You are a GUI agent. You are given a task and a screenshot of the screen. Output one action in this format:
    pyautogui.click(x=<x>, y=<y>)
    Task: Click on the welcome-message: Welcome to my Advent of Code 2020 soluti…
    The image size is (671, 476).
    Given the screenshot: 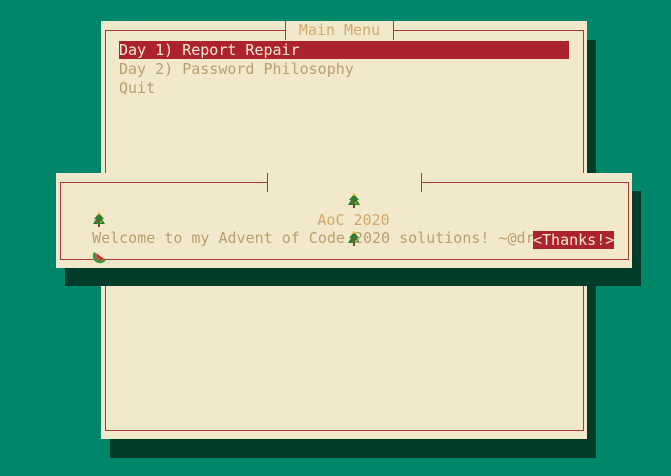 What is the action you would take?
    pyautogui.click(x=336, y=238)
    